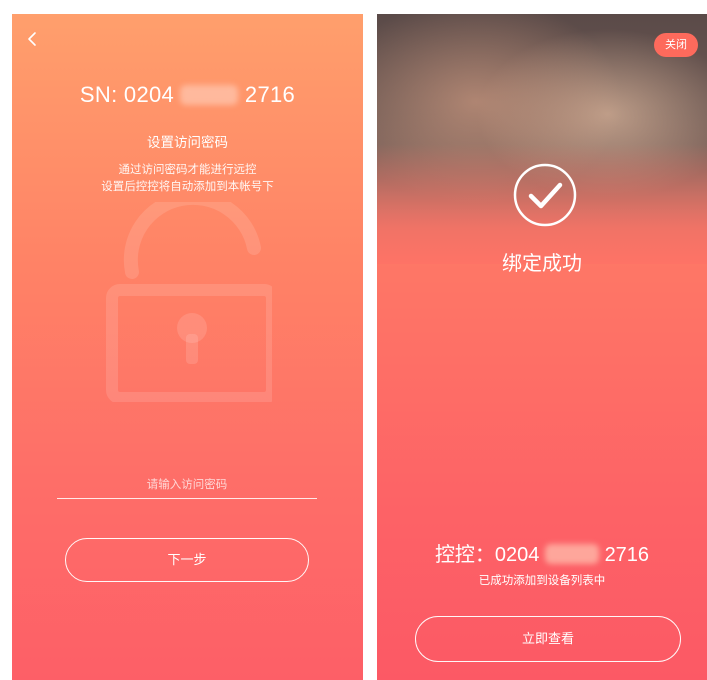 This screenshot has width=707, height=680. I want to click on serial-number-suffix: 2716, so click(270, 94).